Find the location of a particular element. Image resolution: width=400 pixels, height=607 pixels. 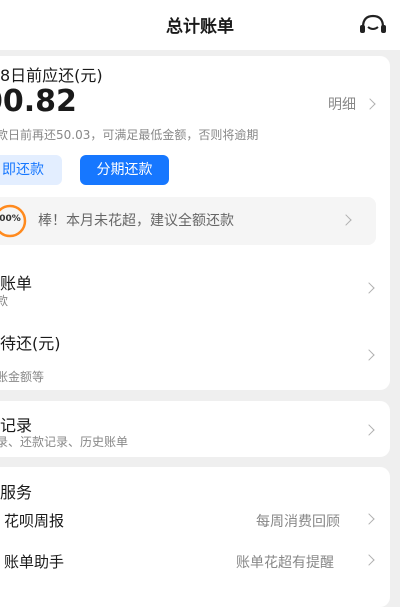

total-pending-subtitle: 入账金额等 is located at coordinates (22, 377).